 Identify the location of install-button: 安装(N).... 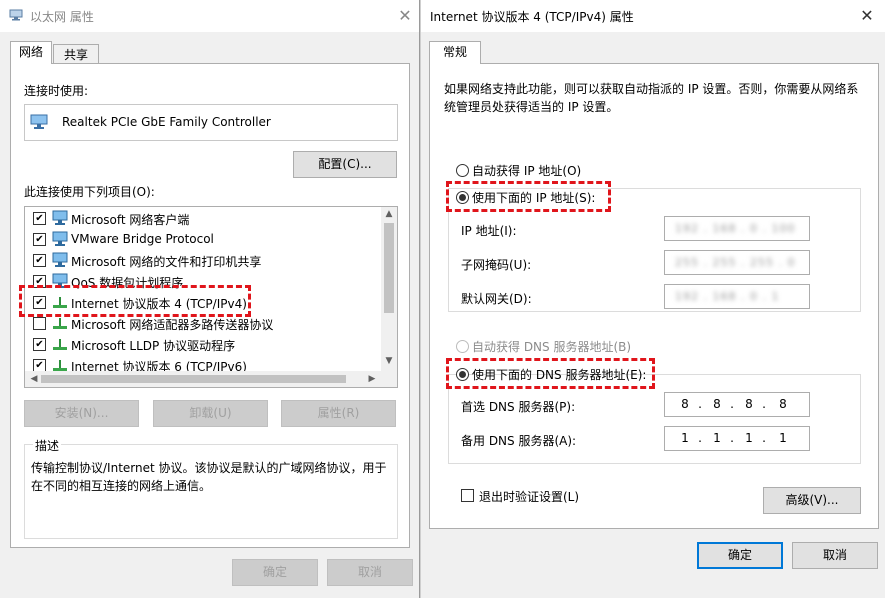
(81, 413).